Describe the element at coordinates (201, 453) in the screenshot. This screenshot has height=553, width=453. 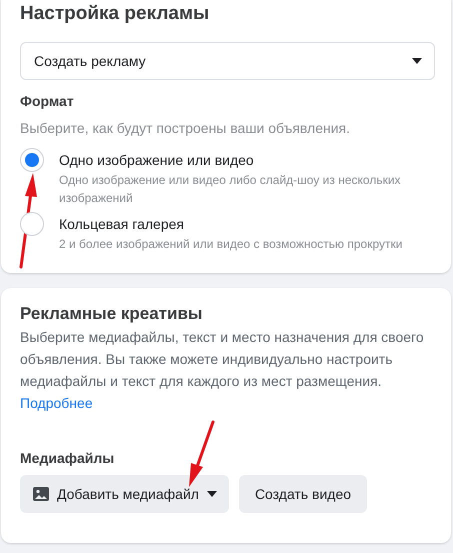
I see `annotation-arrow` at that location.